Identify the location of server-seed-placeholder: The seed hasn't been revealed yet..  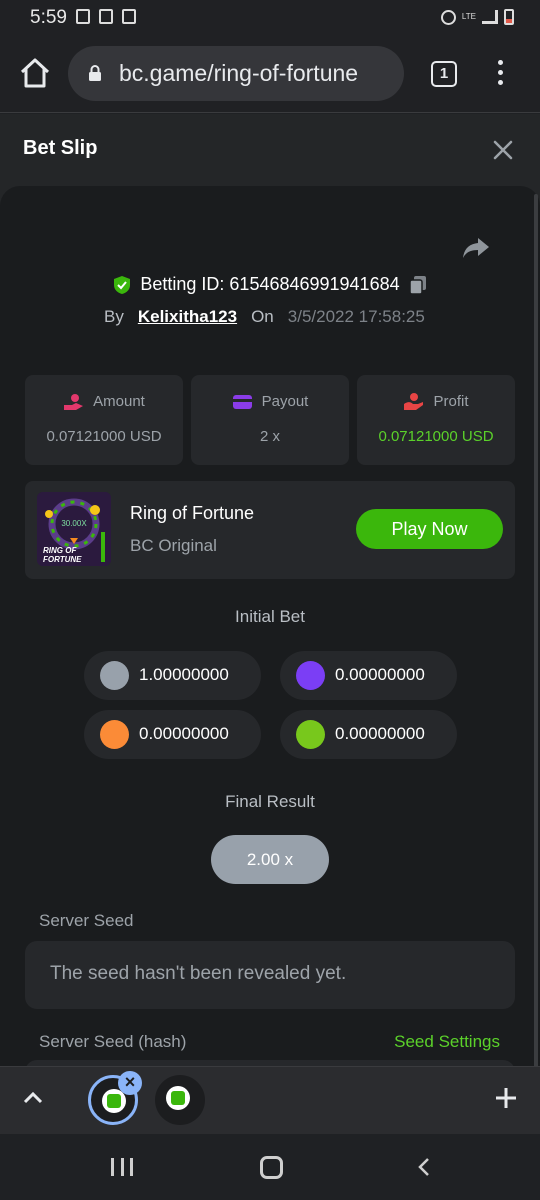
(198, 973).